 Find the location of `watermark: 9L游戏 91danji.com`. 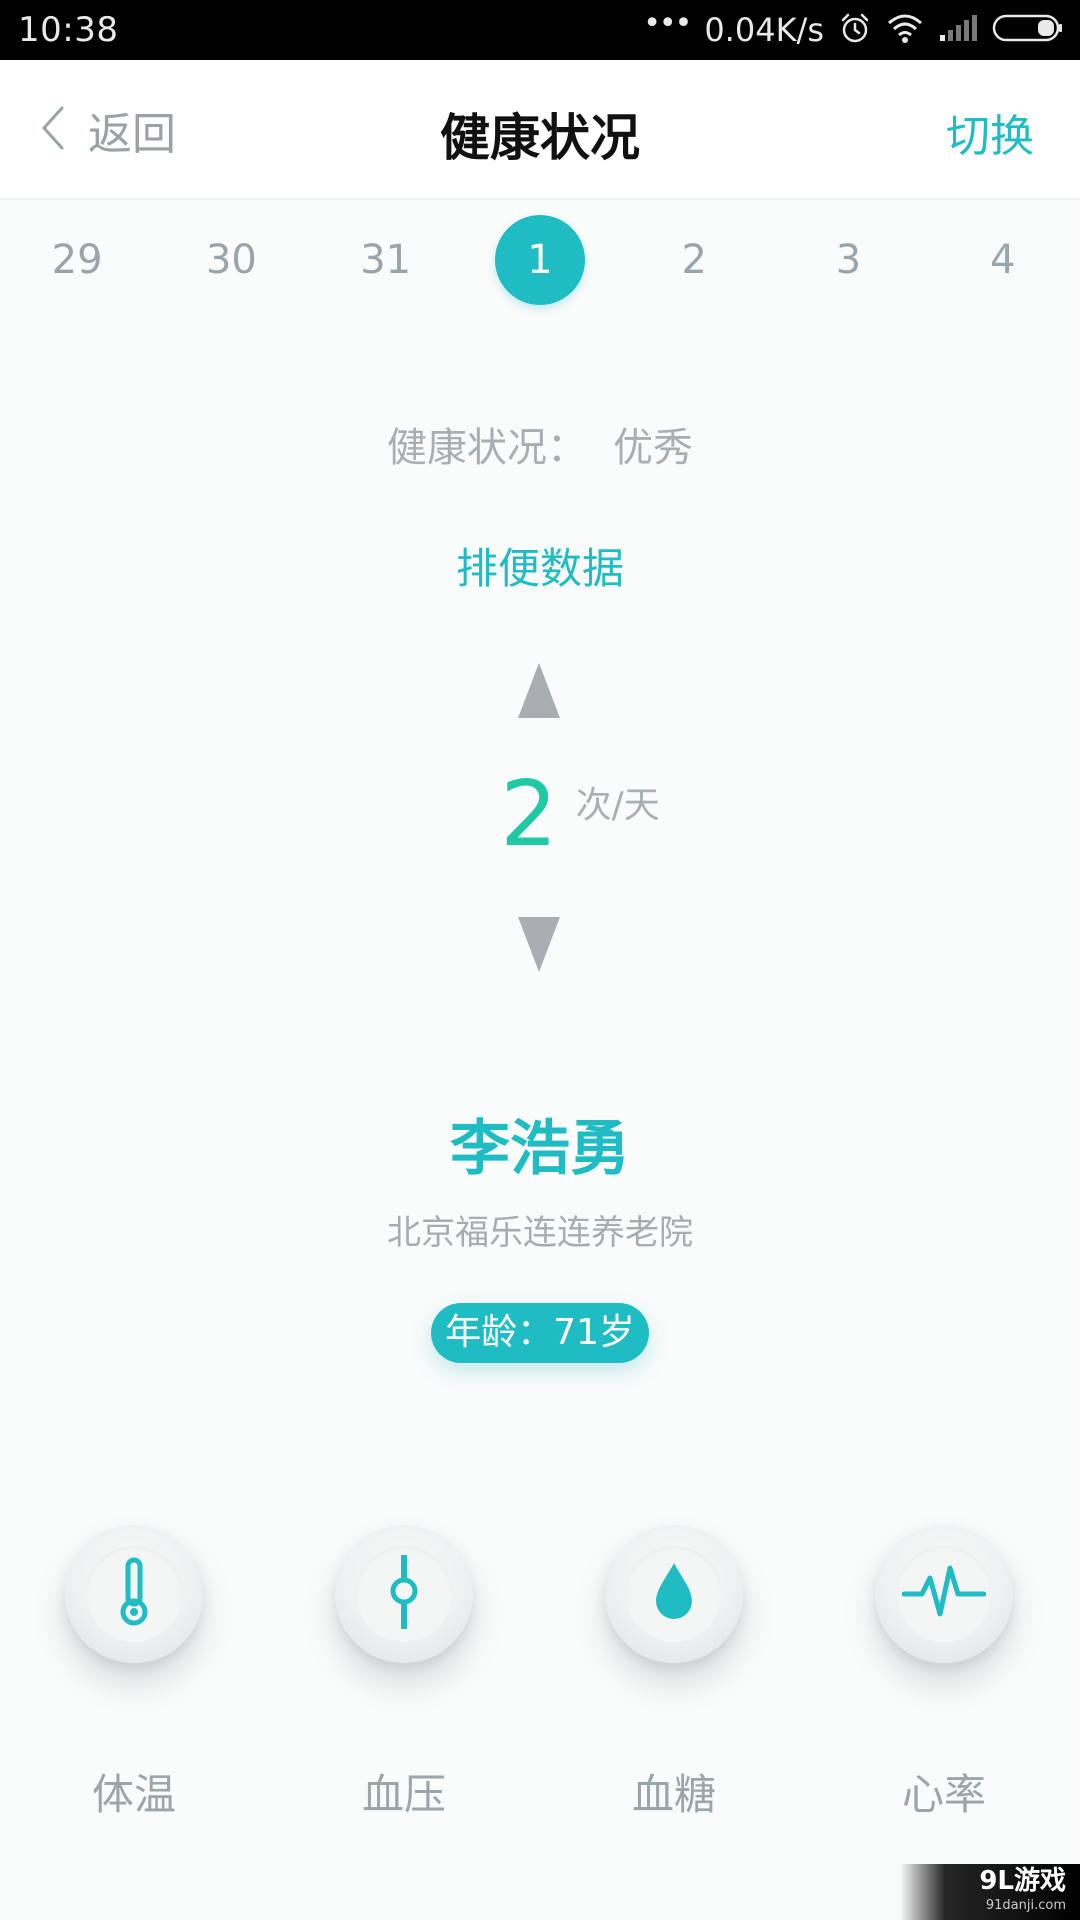

watermark: 9L游戏 91danji.com is located at coordinates (990, 1892).